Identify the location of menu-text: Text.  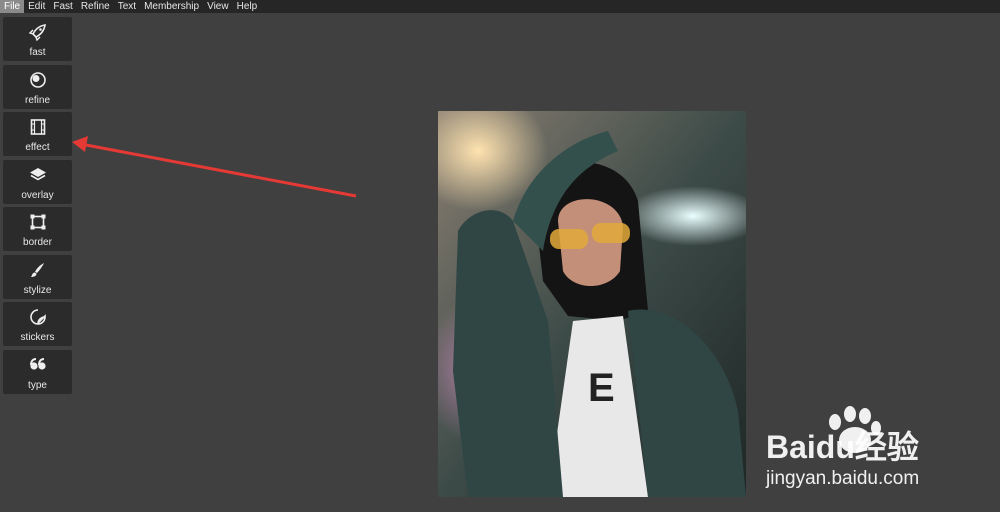
(127, 6).